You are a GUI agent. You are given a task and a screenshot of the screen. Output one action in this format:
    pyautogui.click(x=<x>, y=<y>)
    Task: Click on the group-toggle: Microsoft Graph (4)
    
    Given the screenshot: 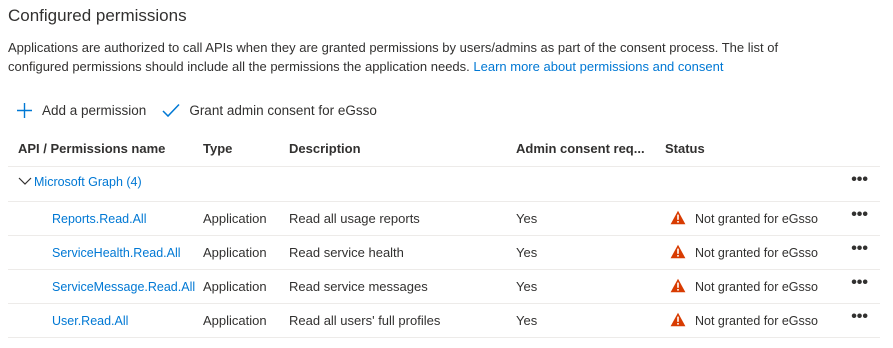 What is the action you would take?
    pyautogui.click(x=80, y=182)
    